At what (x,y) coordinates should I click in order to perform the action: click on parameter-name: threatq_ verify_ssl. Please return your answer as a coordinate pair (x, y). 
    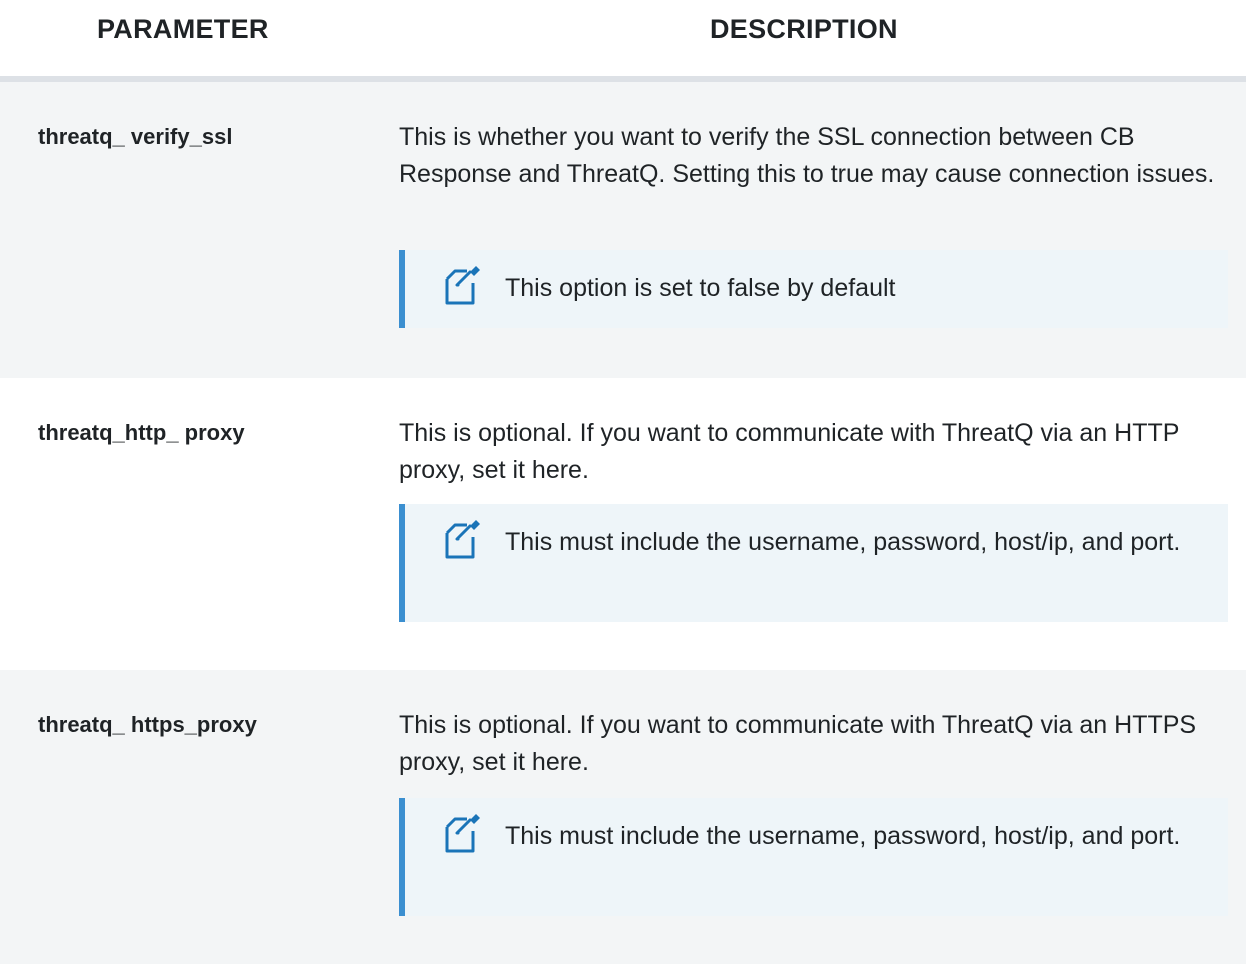
    Looking at the image, I should click on (135, 136).